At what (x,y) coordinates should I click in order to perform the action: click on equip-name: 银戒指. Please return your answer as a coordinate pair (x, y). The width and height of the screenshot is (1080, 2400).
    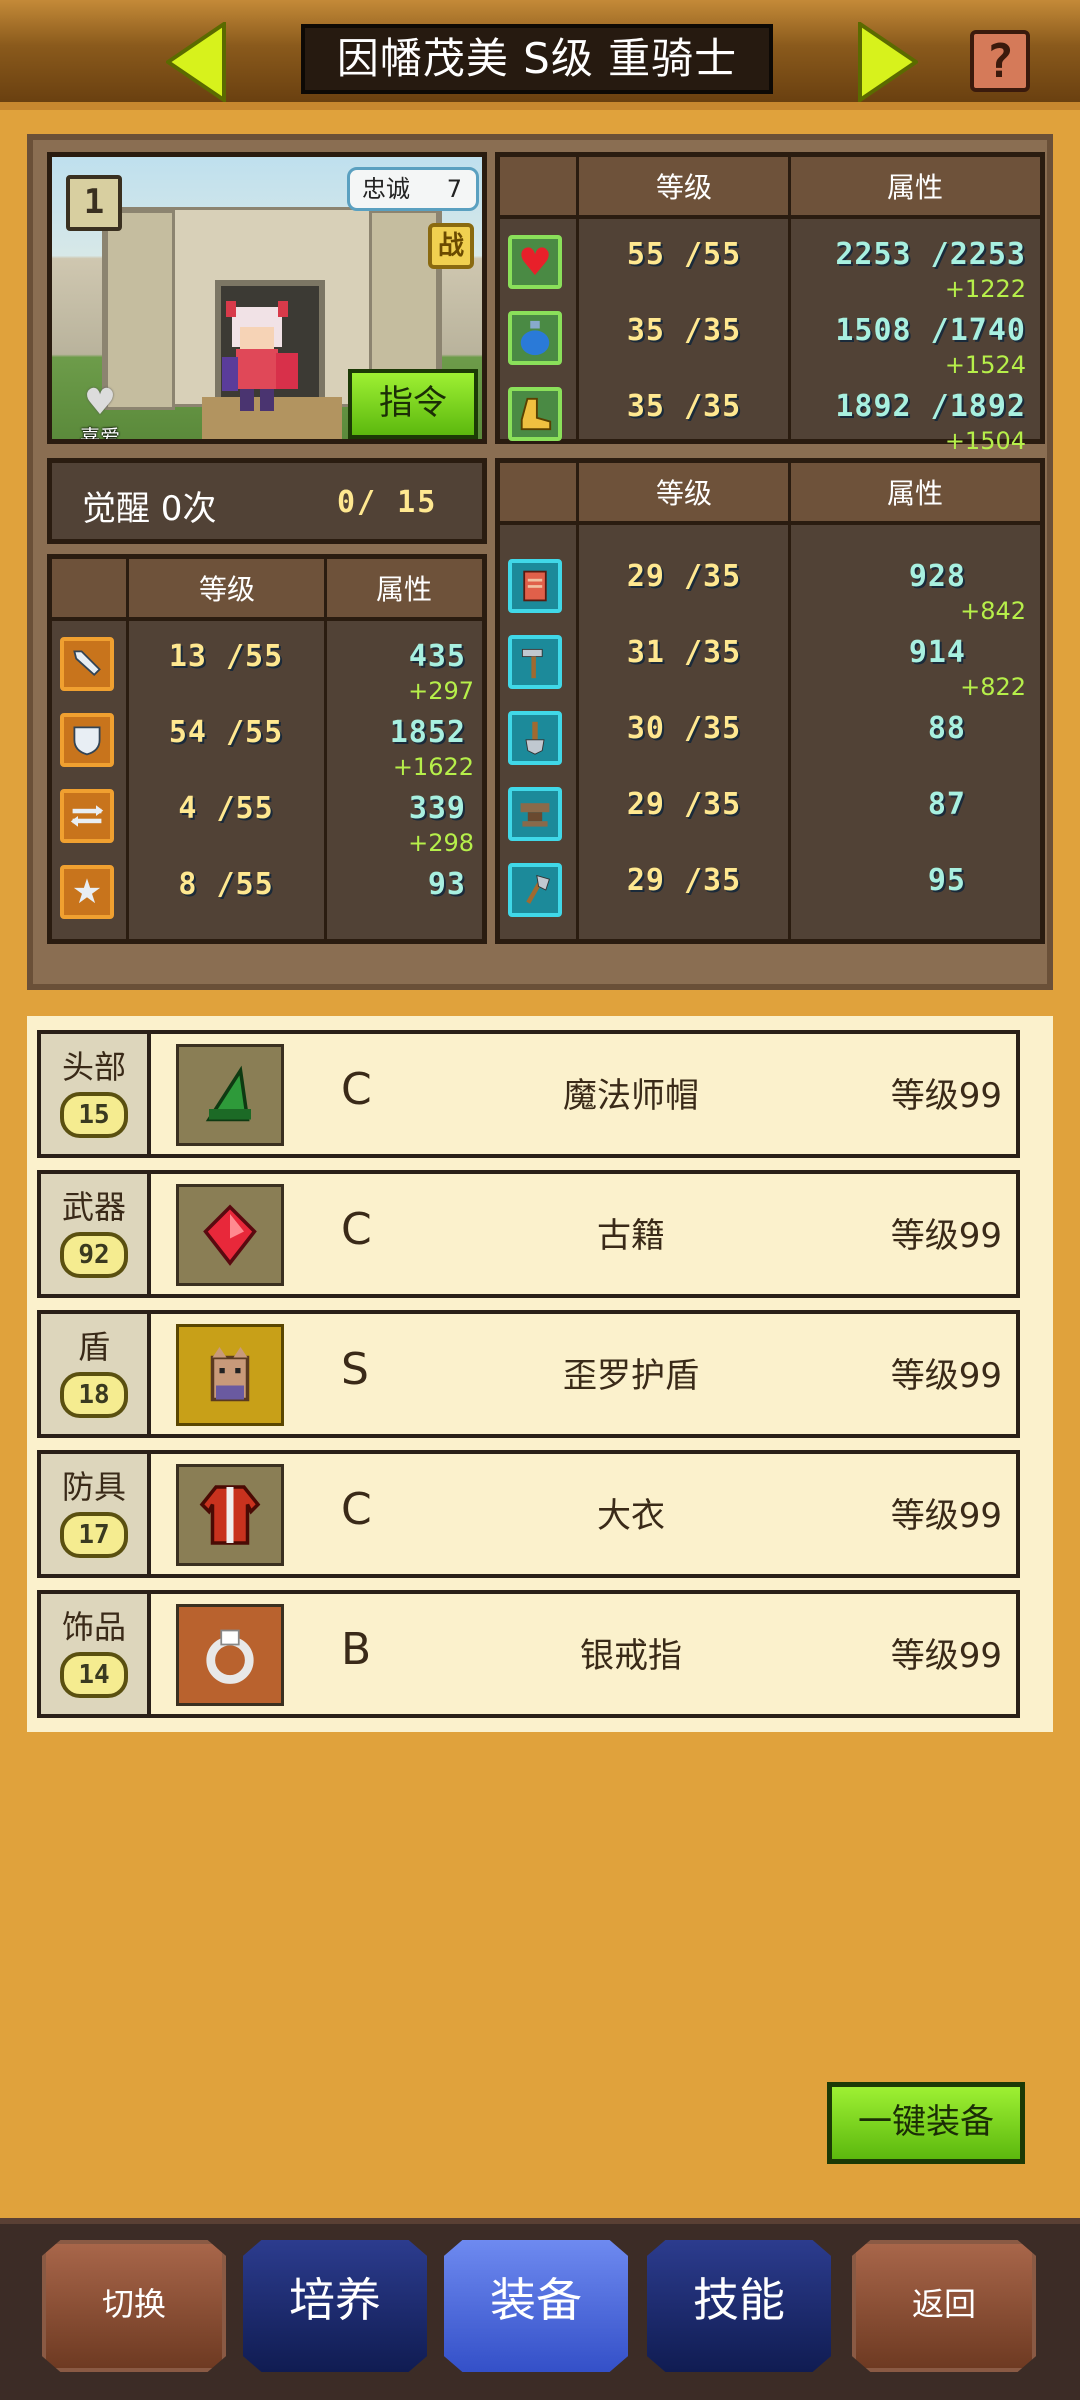
    Looking at the image, I should click on (631, 1656).